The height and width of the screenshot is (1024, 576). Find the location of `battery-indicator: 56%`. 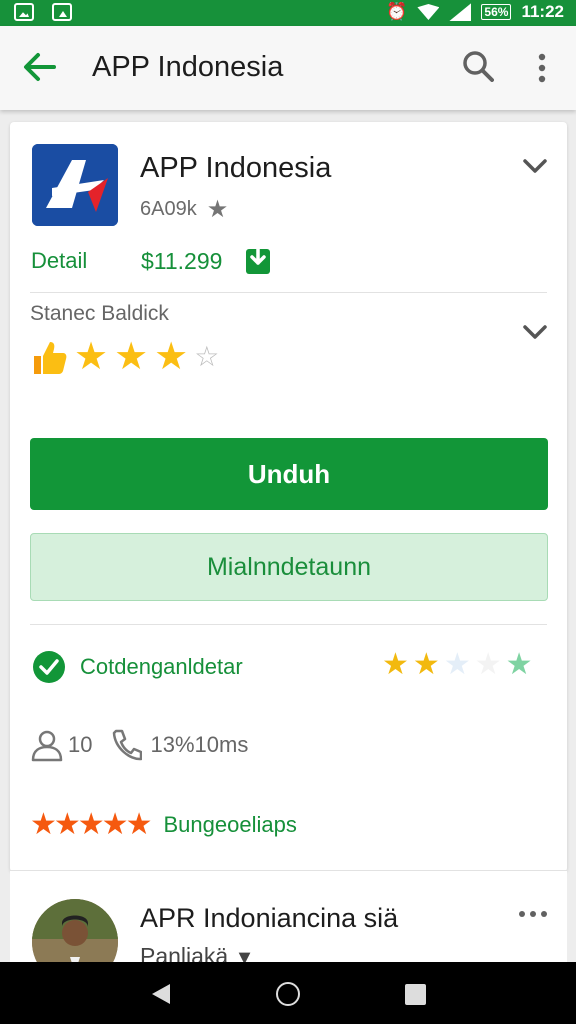

battery-indicator: 56% is located at coordinates (496, 12).